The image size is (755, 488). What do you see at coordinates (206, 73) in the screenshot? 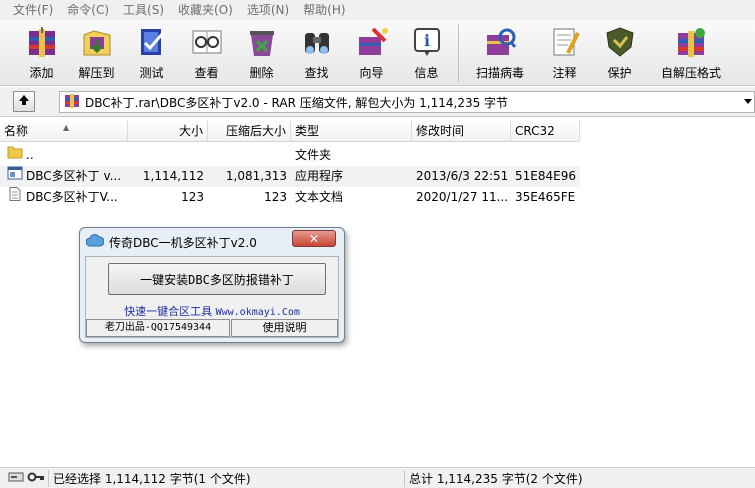
I see `view-label: 查看` at bounding box center [206, 73].